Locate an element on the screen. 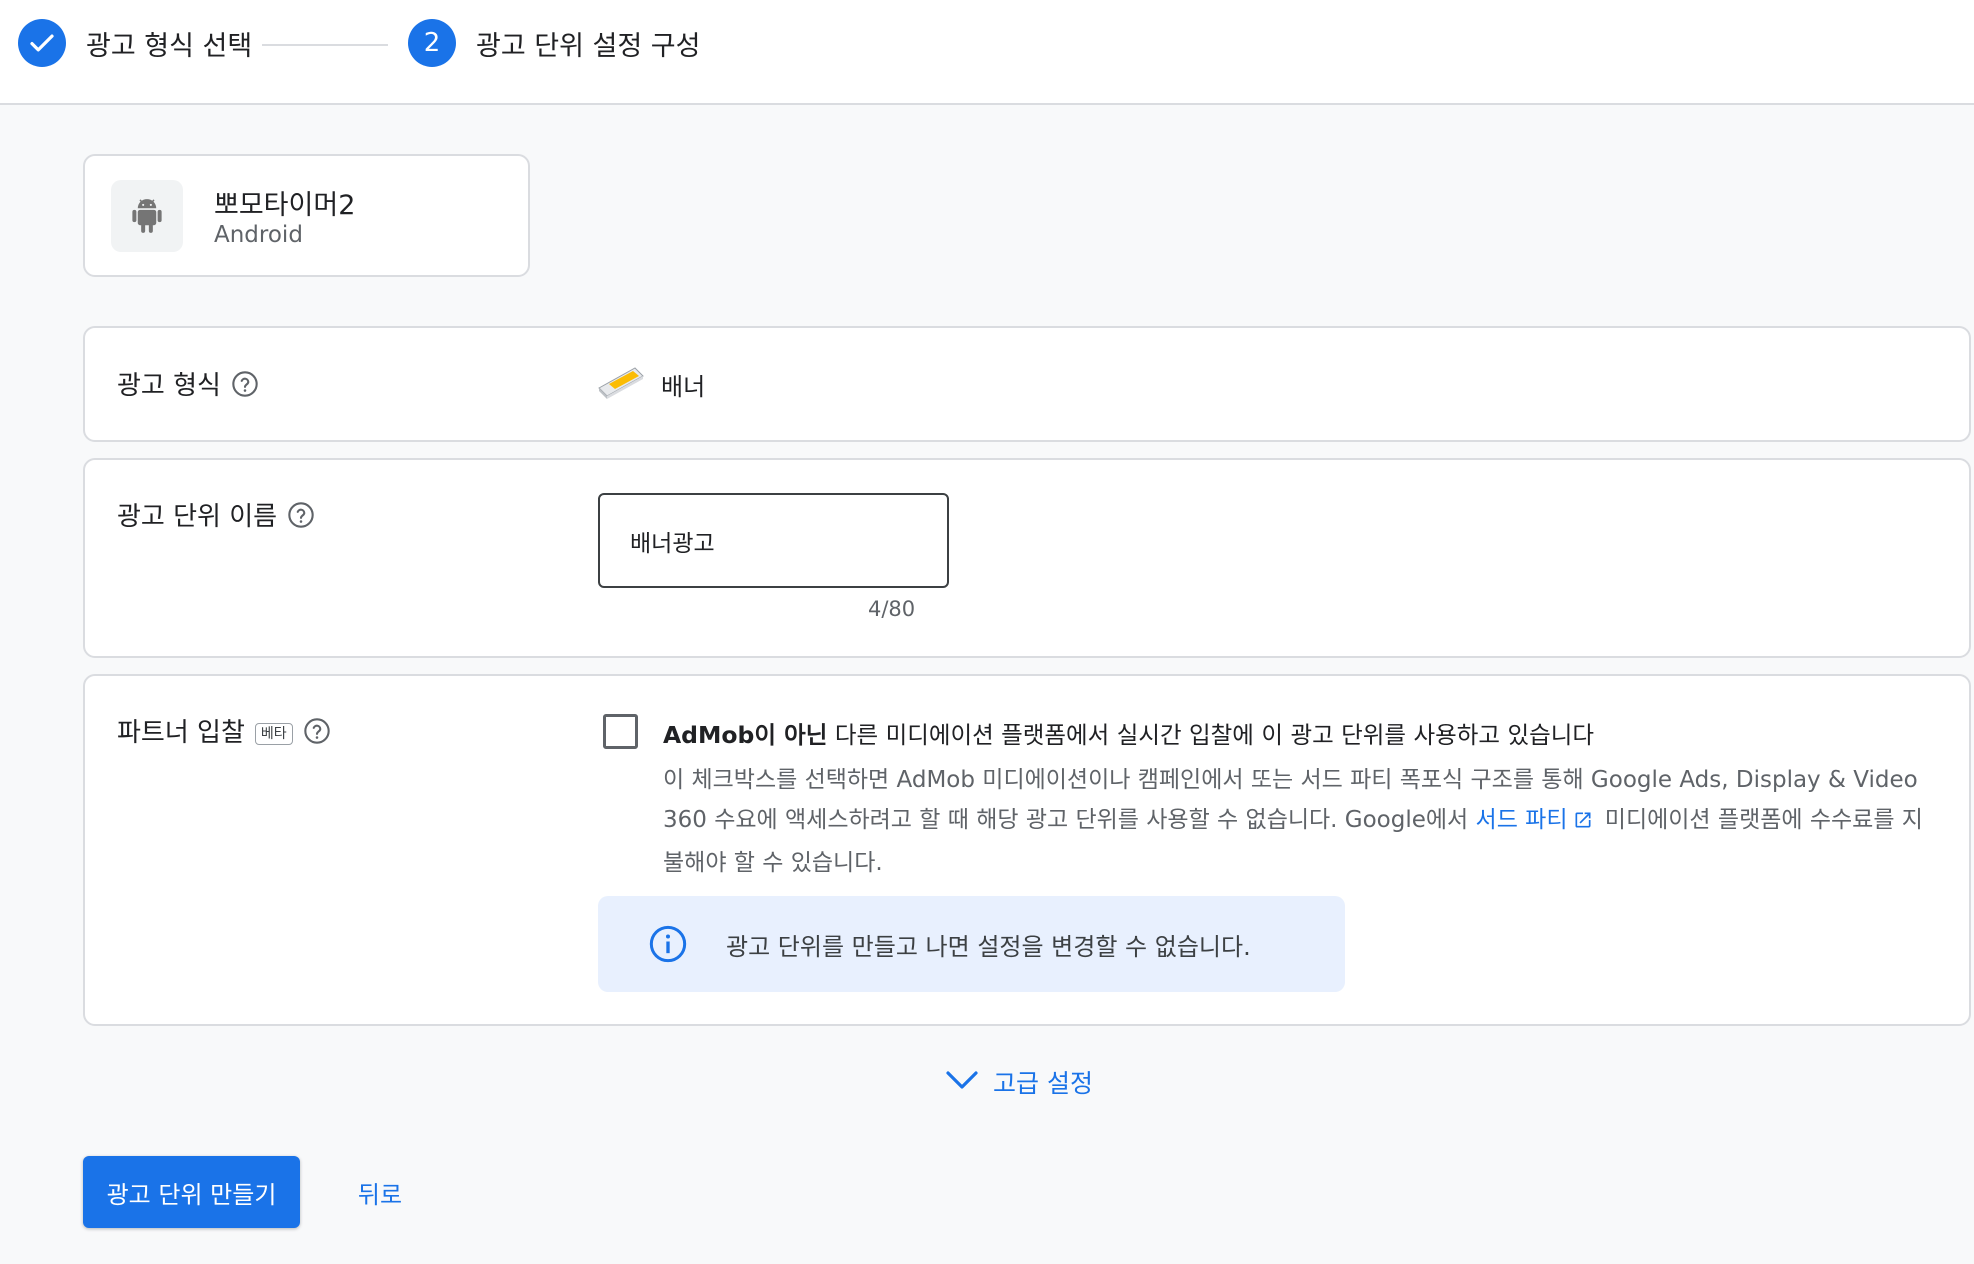 The height and width of the screenshot is (1264, 1974). info-text: 광고 단위를 만들고 나면 설정을 변경할 수 없습니다. is located at coordinates (988, 947).